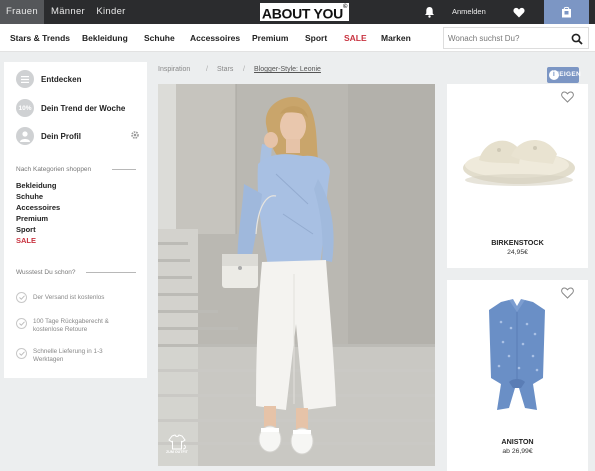 This screenshot has height=471, width=595. I want to click on shopping-bag-button, so click(566, 12).